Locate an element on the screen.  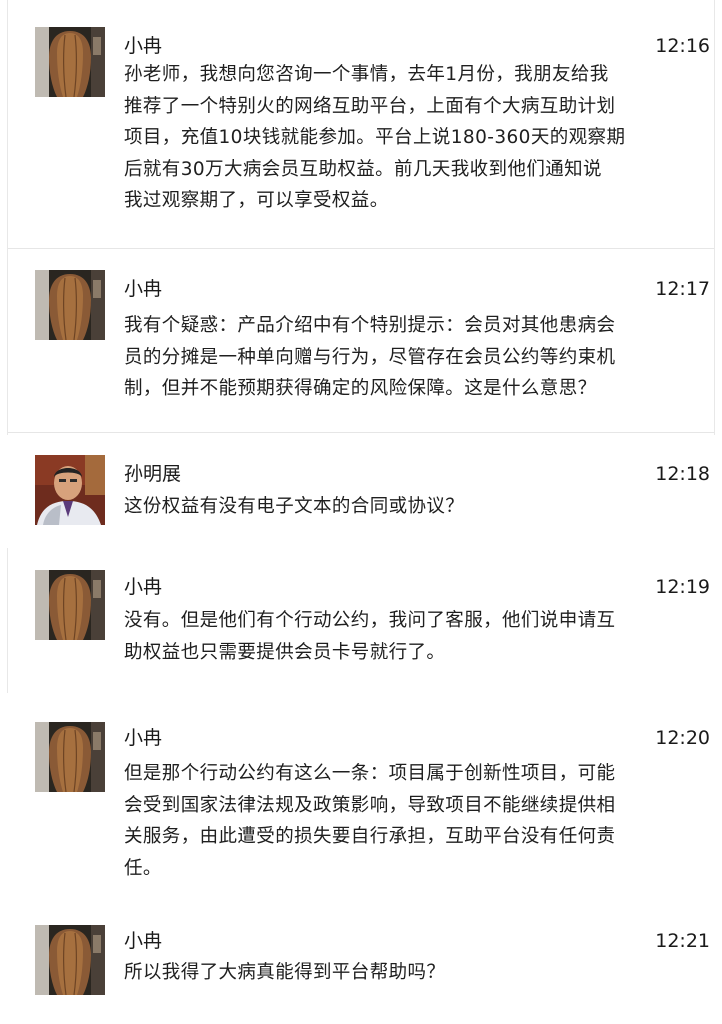
message-line: 没有。但是他们有个行动公约，我问了客服，他们说申请互 is located at coordinates (370, 620).